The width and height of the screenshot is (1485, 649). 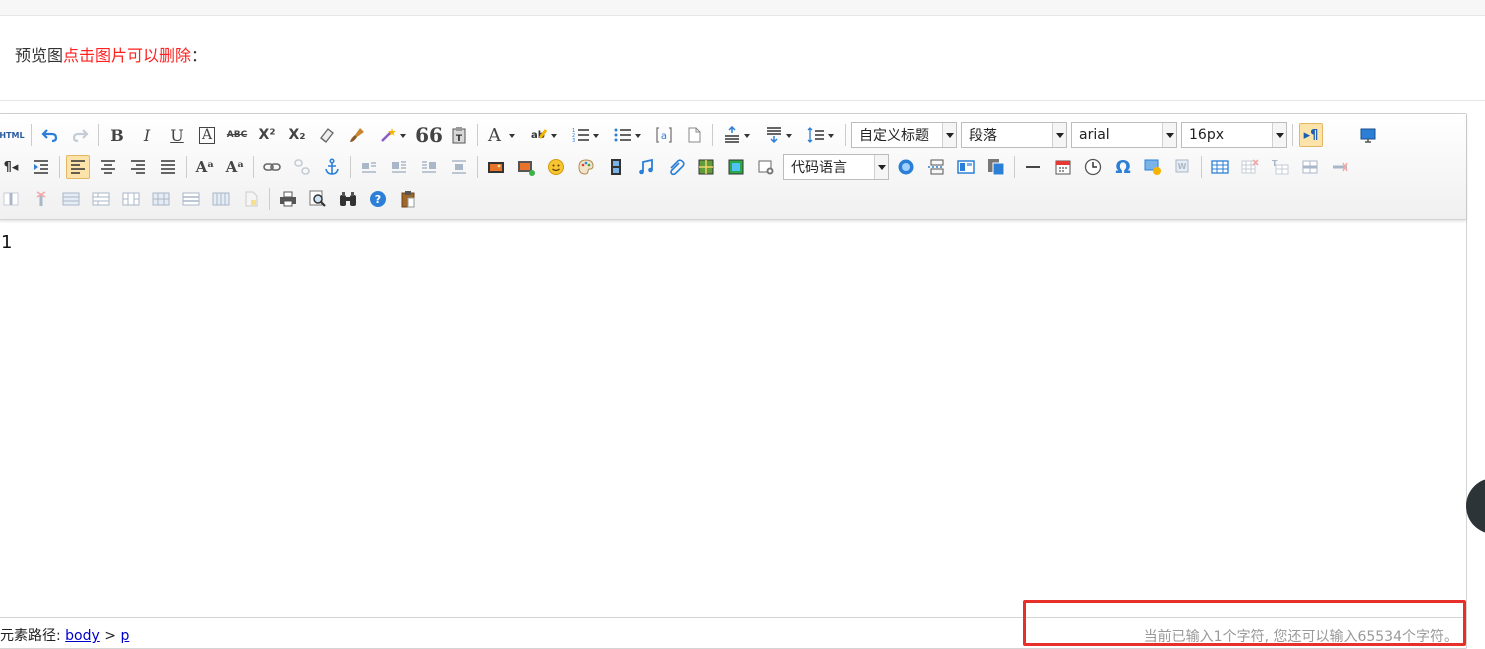 What do you see at coordinates (357, 135) in the screenshot?
I see `format-match-button` at bounding box center [357, 135].